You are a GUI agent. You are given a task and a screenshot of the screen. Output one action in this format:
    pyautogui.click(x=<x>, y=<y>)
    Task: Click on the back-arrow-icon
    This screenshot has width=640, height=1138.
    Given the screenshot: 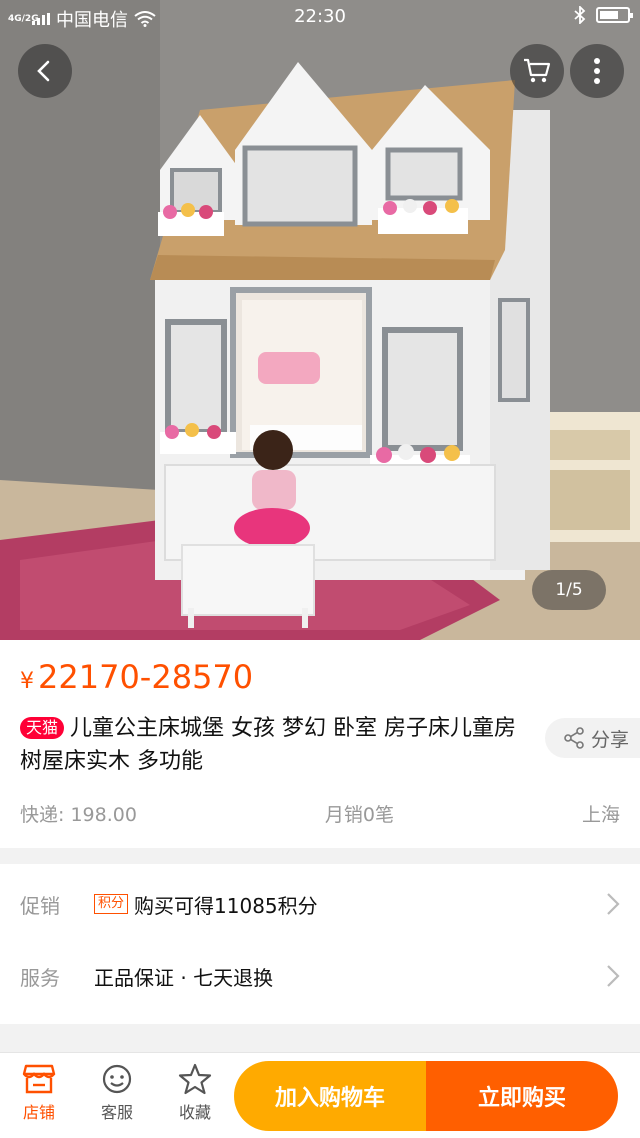 What is the action you would take?
    pyautogui.click(x=43, y=71)
    